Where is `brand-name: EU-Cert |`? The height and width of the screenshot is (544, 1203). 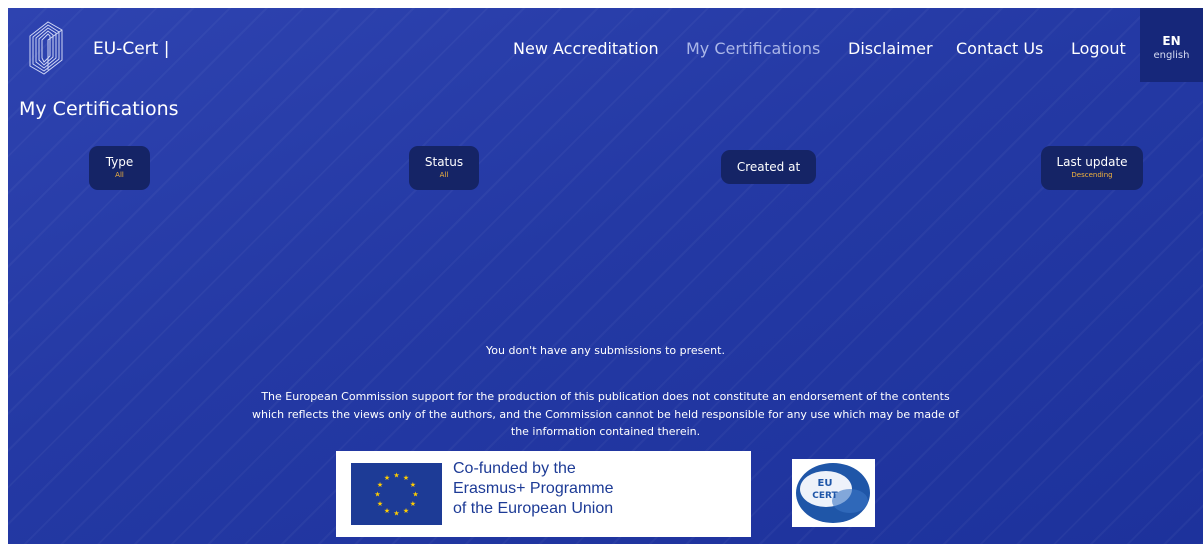 brand-name: EU-Cert | is located at coordinates (131, 49).